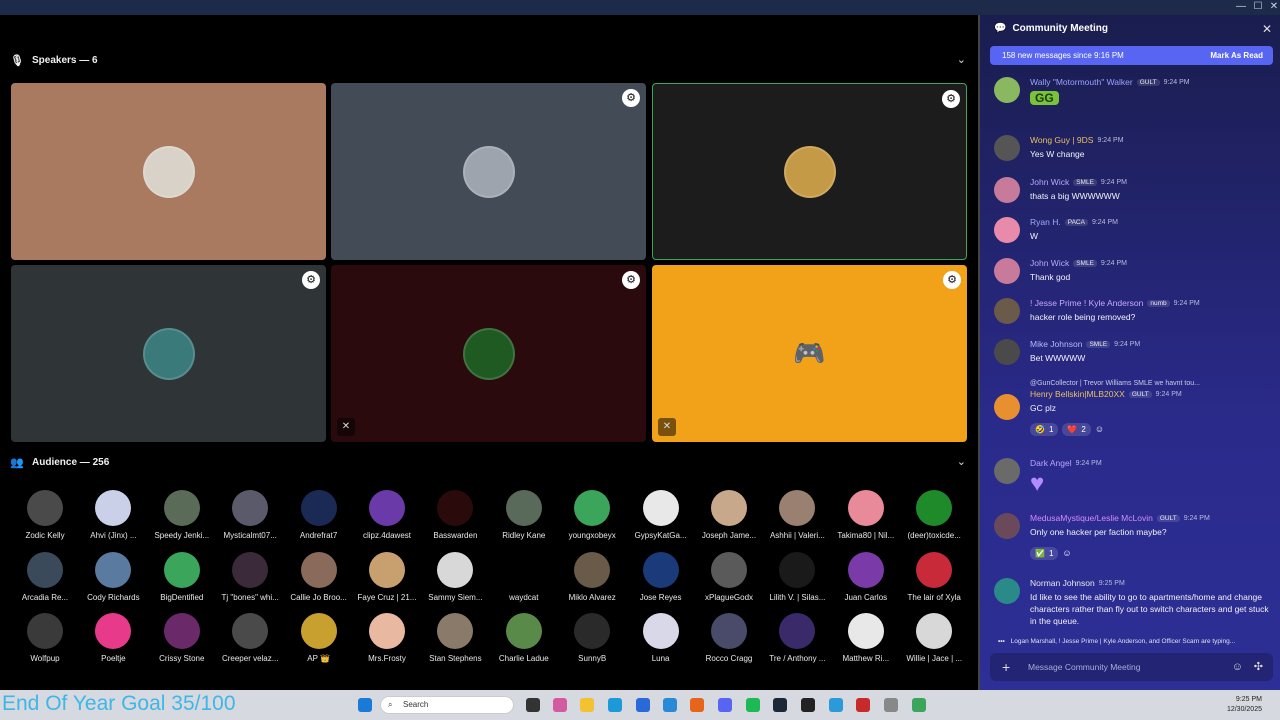 This screenshot has width=1280, height=720. I want to click on username: Ryan H., so click(1045, 222).